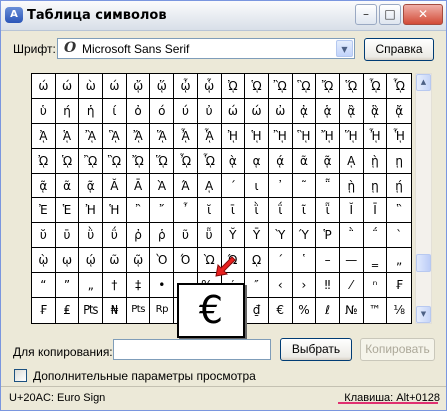  I want to click on char-cell: №, so click(352, 310).